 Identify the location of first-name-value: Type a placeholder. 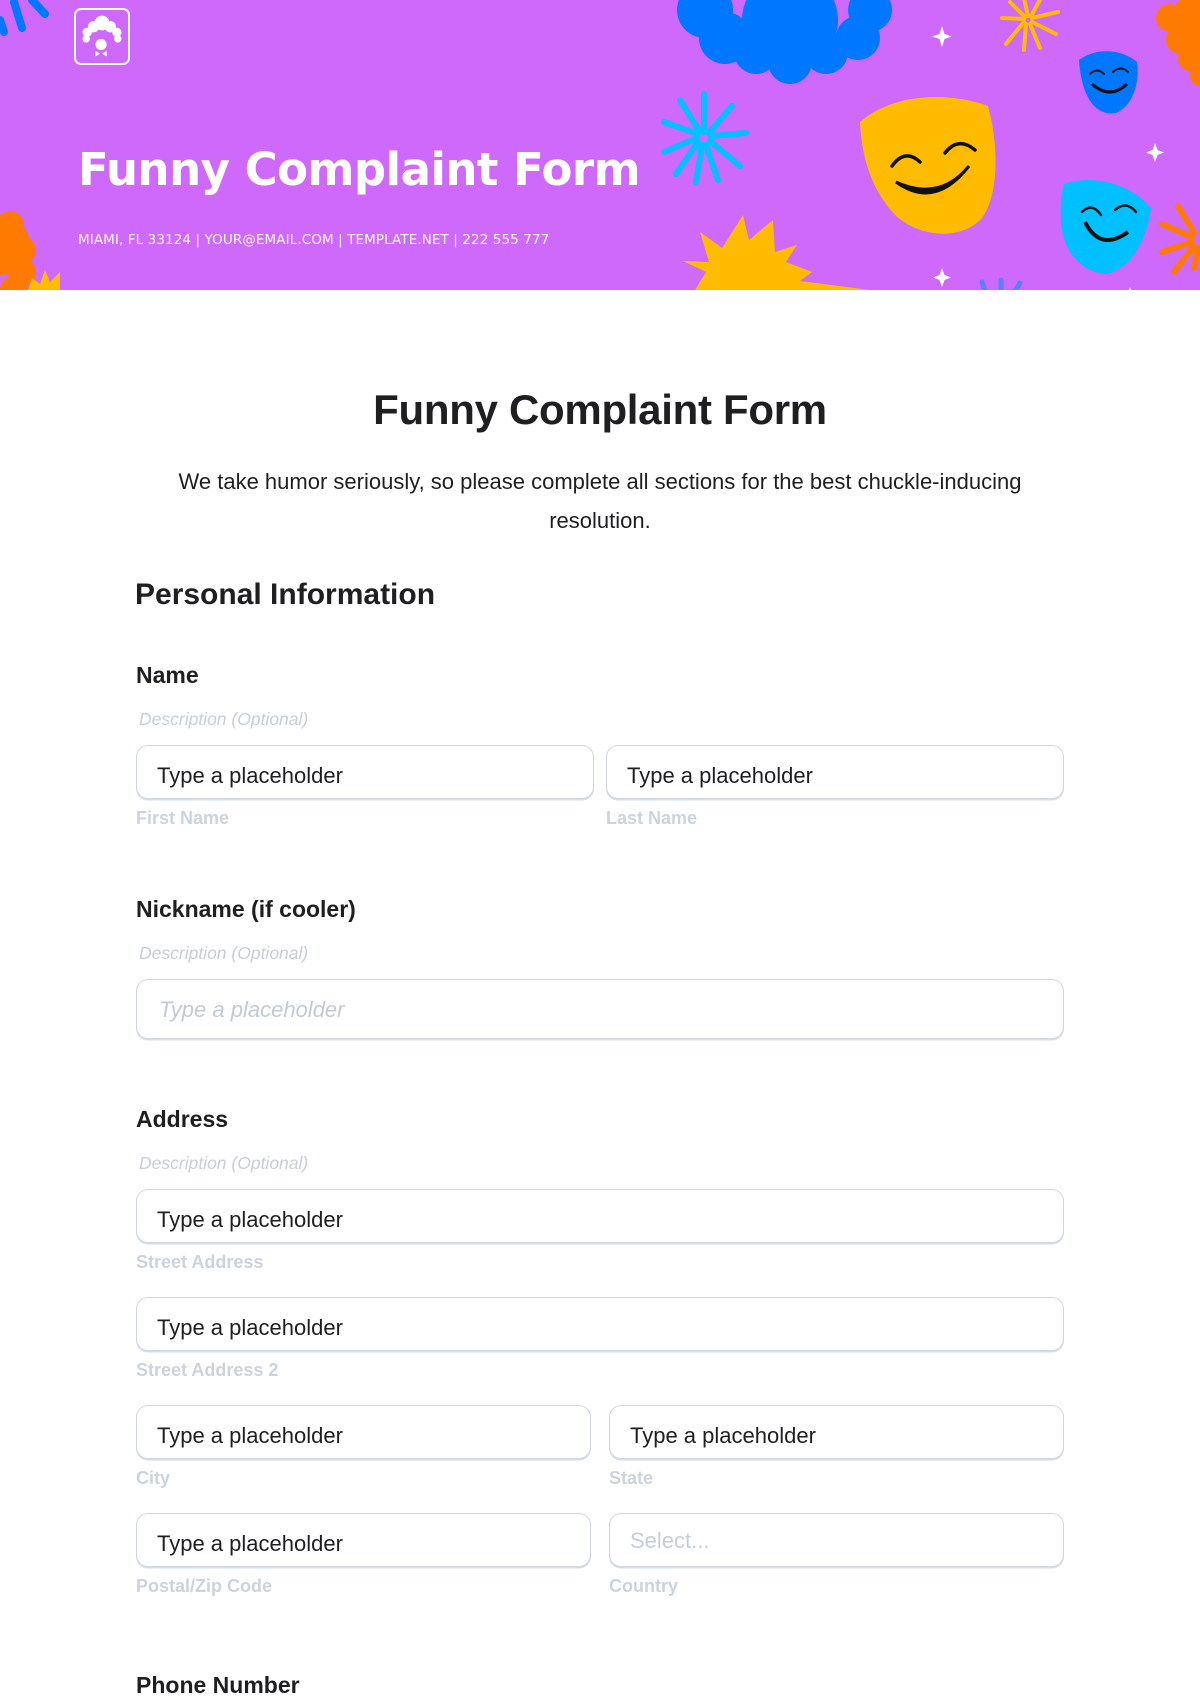
(250, 775).